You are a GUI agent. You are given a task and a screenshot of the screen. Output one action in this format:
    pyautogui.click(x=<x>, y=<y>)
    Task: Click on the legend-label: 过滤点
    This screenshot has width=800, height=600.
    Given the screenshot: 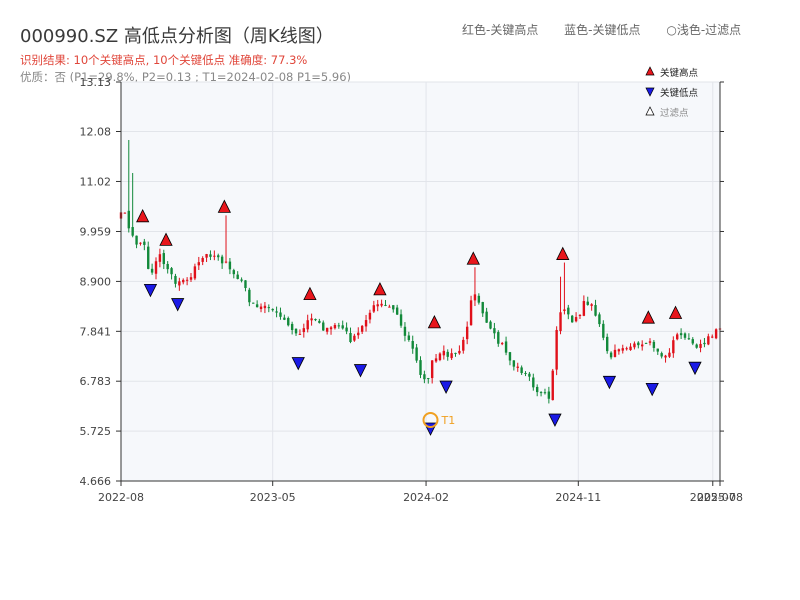 What is the action you would take?
    pyautogui.click(x=674, y=113)
    